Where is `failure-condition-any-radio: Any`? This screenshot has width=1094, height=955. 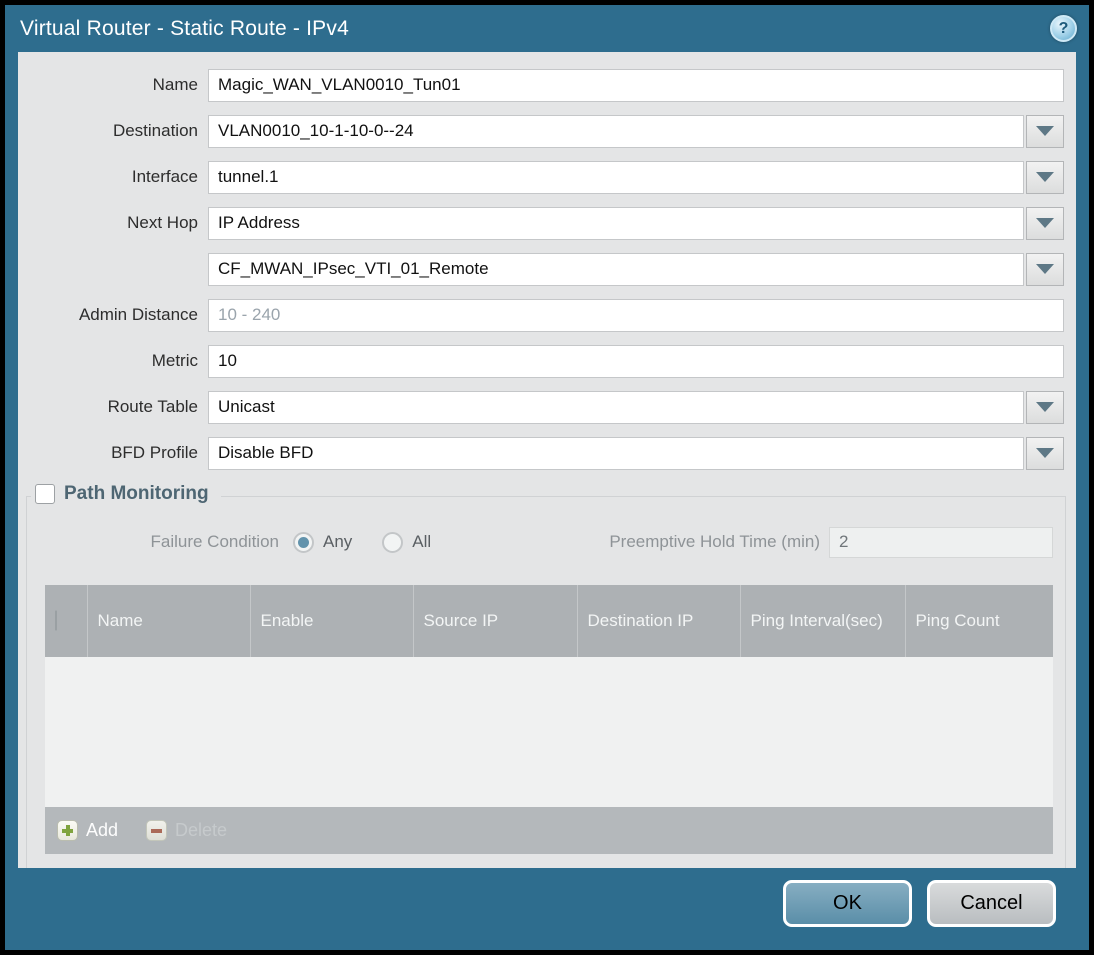
failure-condition-any-radio: Any is located at coordinates (323, 542).